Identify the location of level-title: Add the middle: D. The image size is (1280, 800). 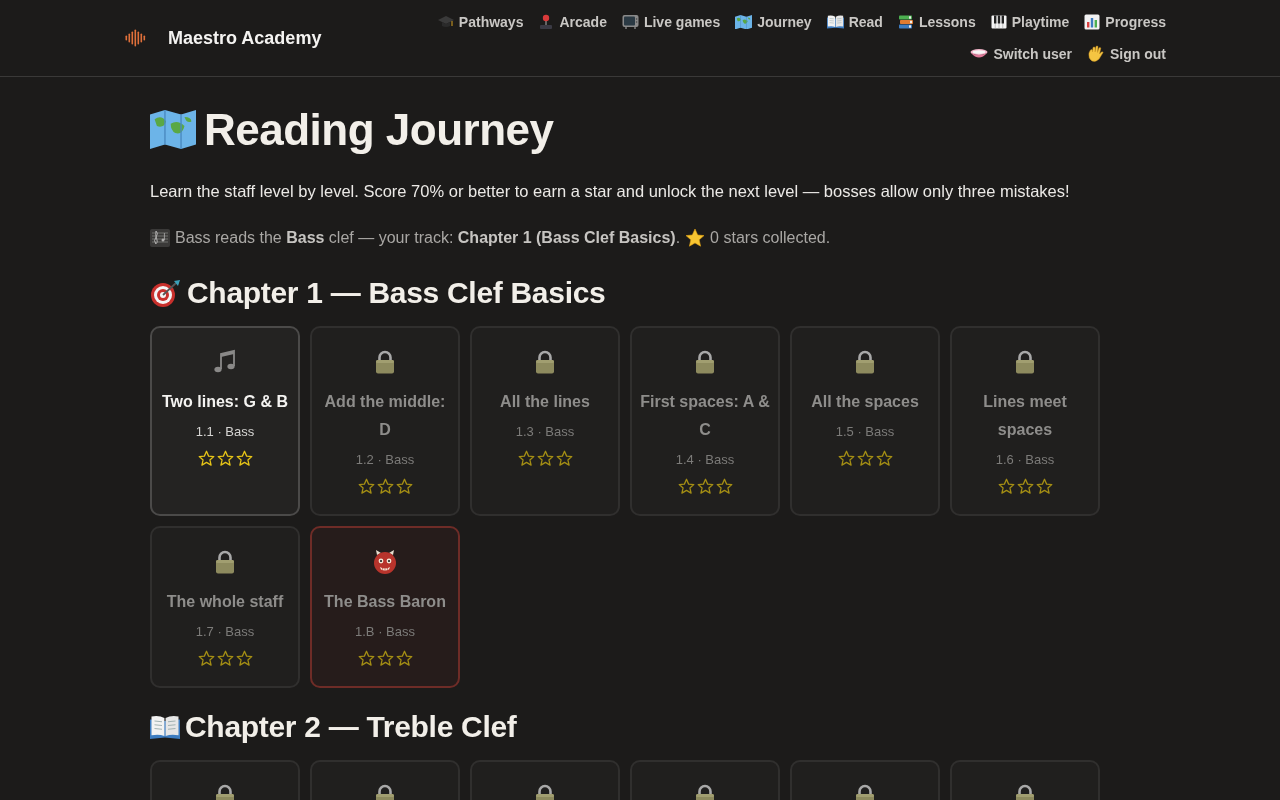
(385, 416).